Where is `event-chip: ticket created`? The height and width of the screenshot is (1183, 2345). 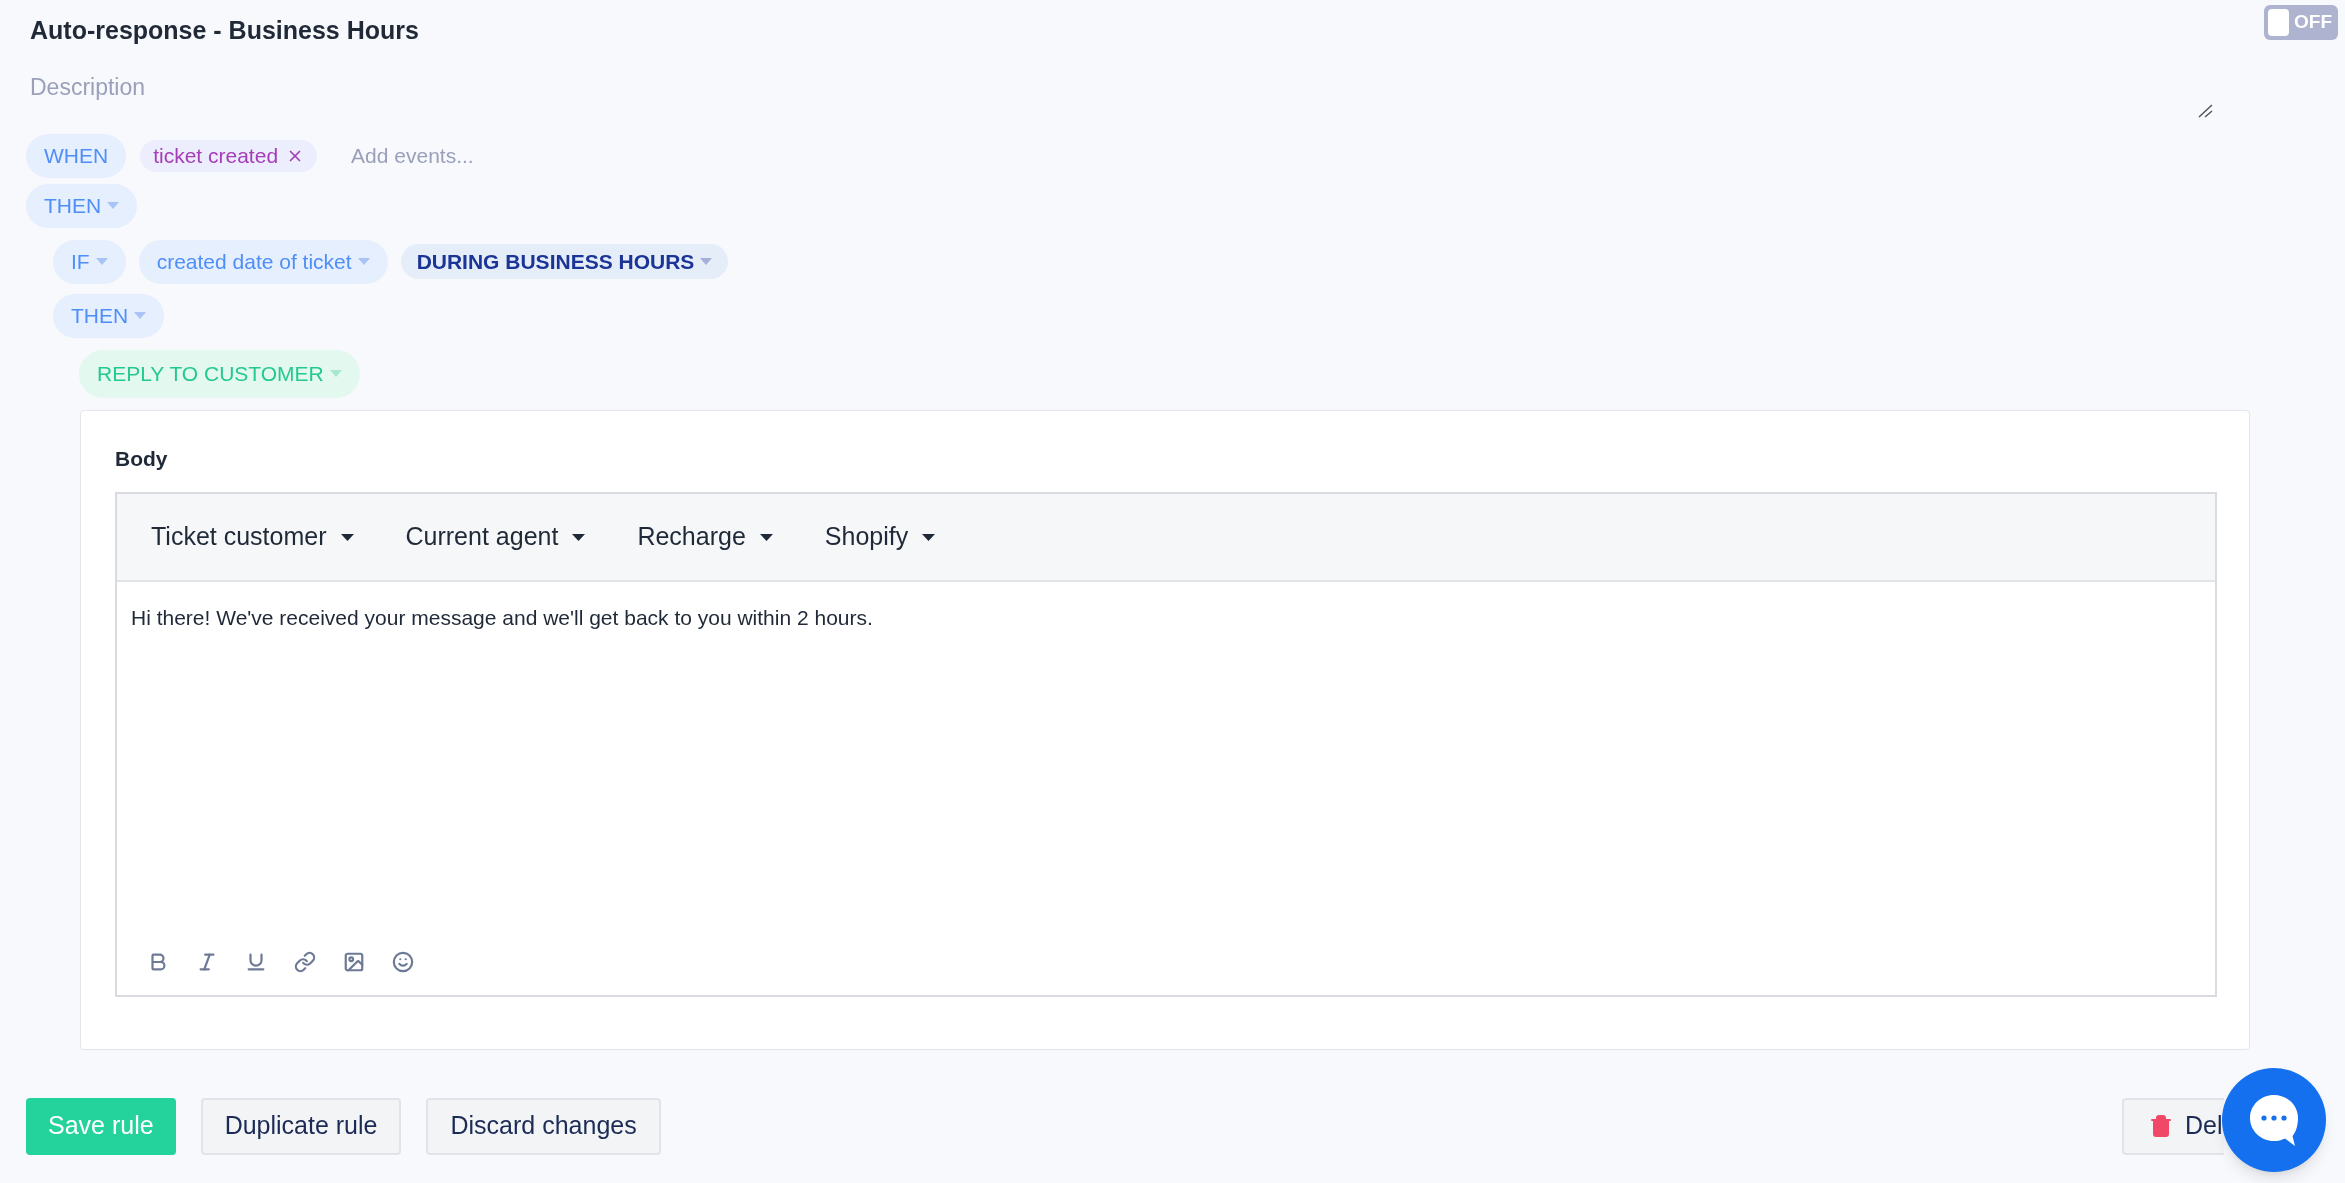 event-chip: ticket created is located at coordinates (229, 155).